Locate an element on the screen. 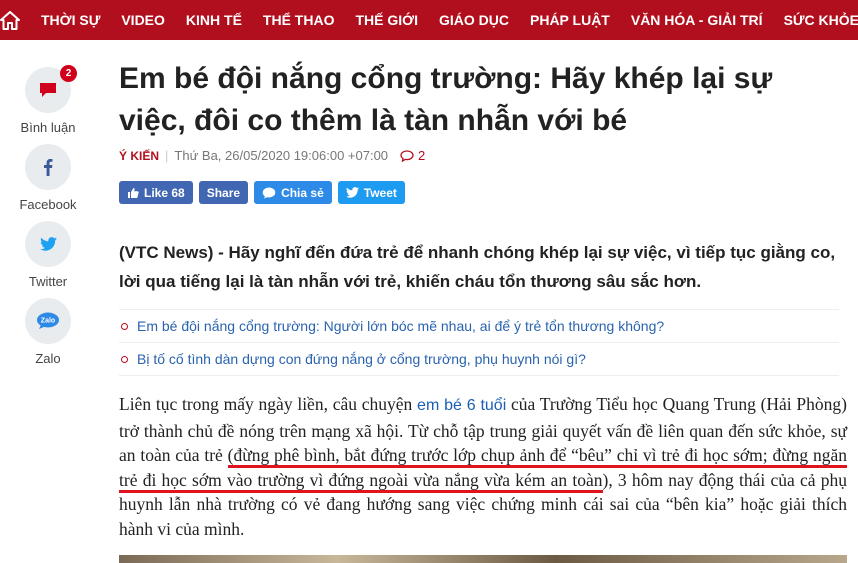 Image resolution: width=858 pixels, height=563 pixels. facebook-icon is located at coordinates (48, 167).